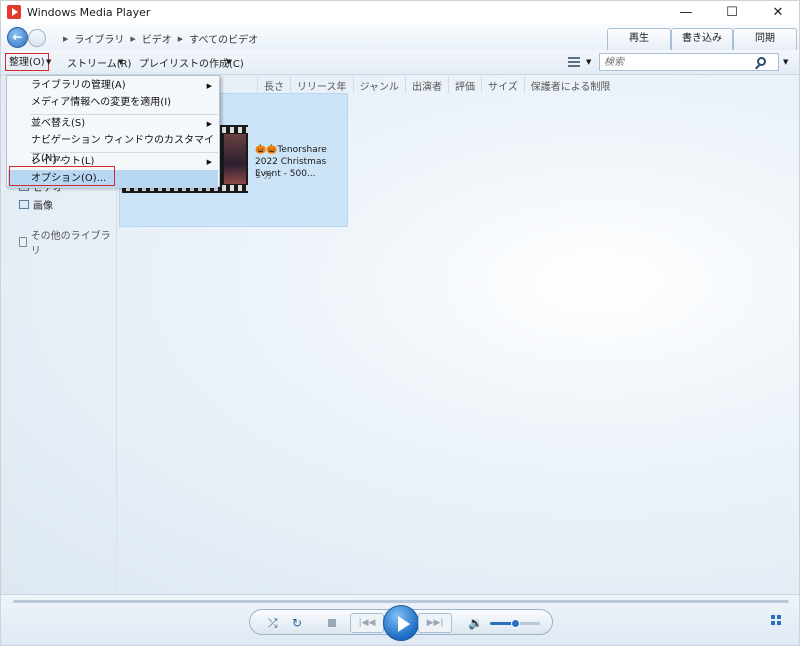 Image resolution: width=800 pixels, height=646 pixels. What do you see at coordinates (89, 12) in the screenshot?
I see `window-title: Windows Media Player` at bounding box center [89, 12].